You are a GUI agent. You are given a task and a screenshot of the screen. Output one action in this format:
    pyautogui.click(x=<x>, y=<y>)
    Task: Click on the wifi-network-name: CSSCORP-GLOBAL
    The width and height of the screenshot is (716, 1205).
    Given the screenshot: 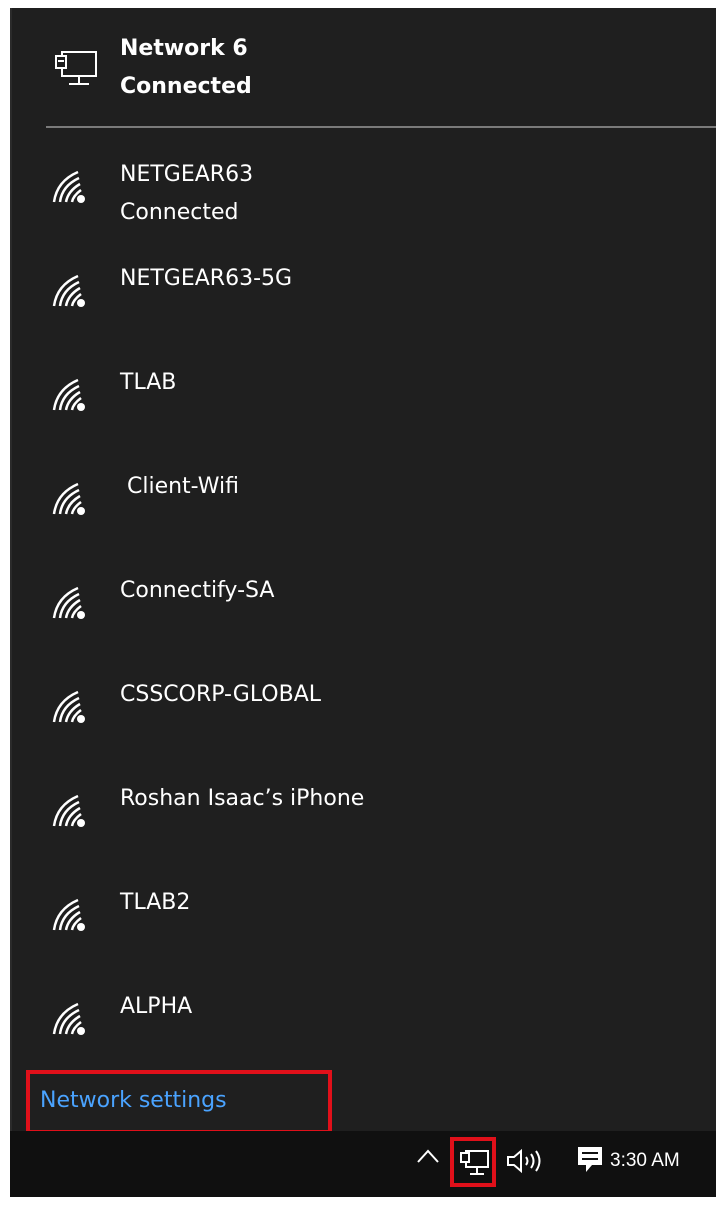 What is the action you would take?
    pyautogui.click(x=221, y=694)
    